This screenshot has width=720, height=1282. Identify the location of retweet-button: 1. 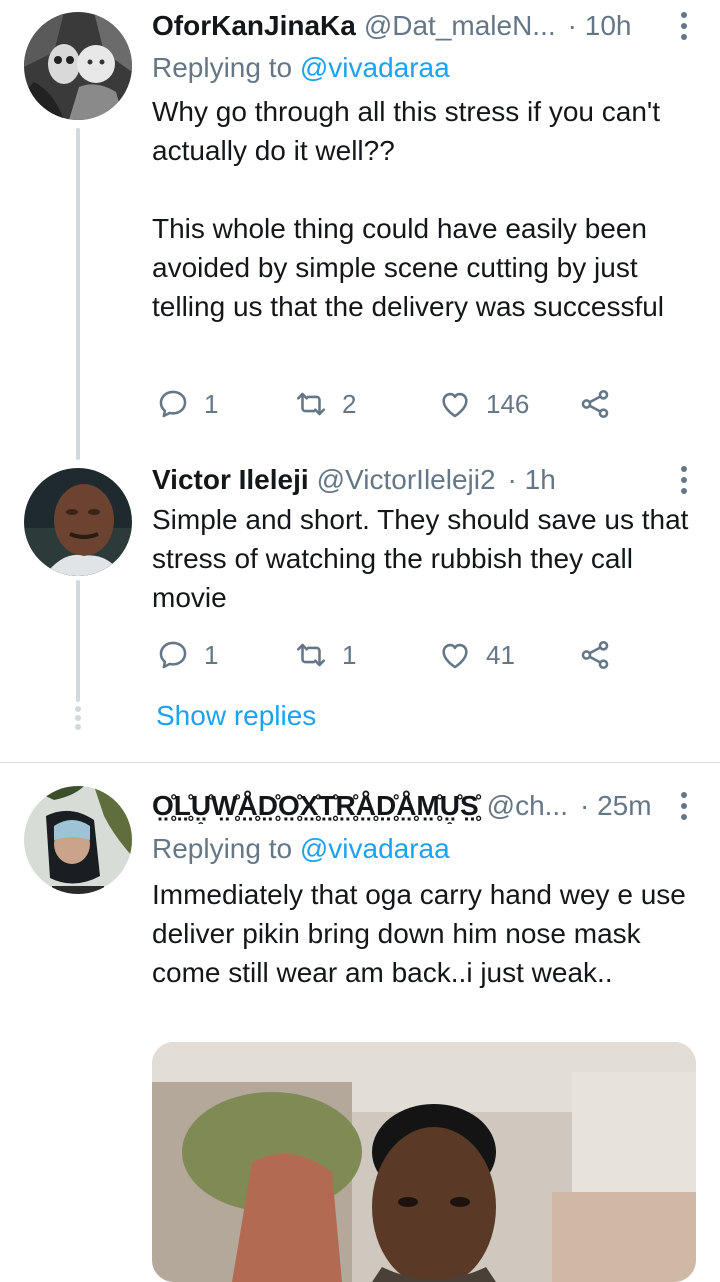
(325, 655).